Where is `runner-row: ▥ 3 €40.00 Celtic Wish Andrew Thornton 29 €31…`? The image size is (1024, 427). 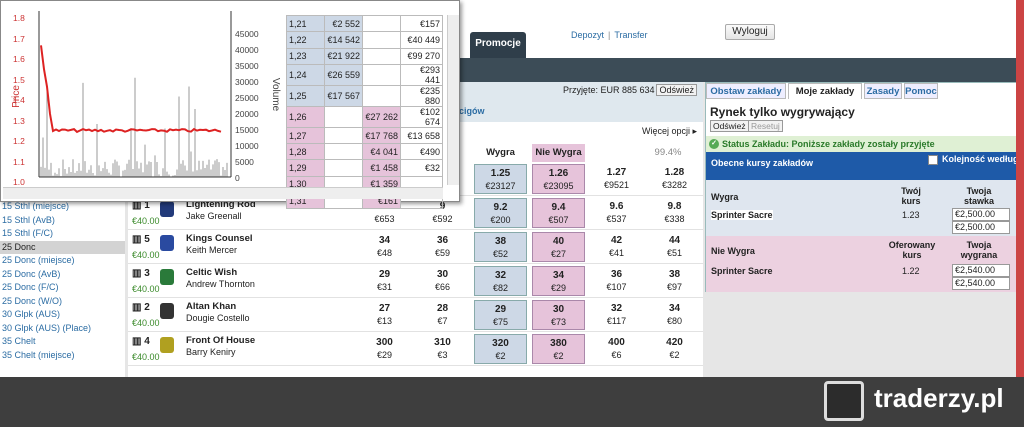 runner-row: ▥ 3 €40.00 Celtic Wish Andrew Thornton 29 €31… is located at coordinates (415, 281).